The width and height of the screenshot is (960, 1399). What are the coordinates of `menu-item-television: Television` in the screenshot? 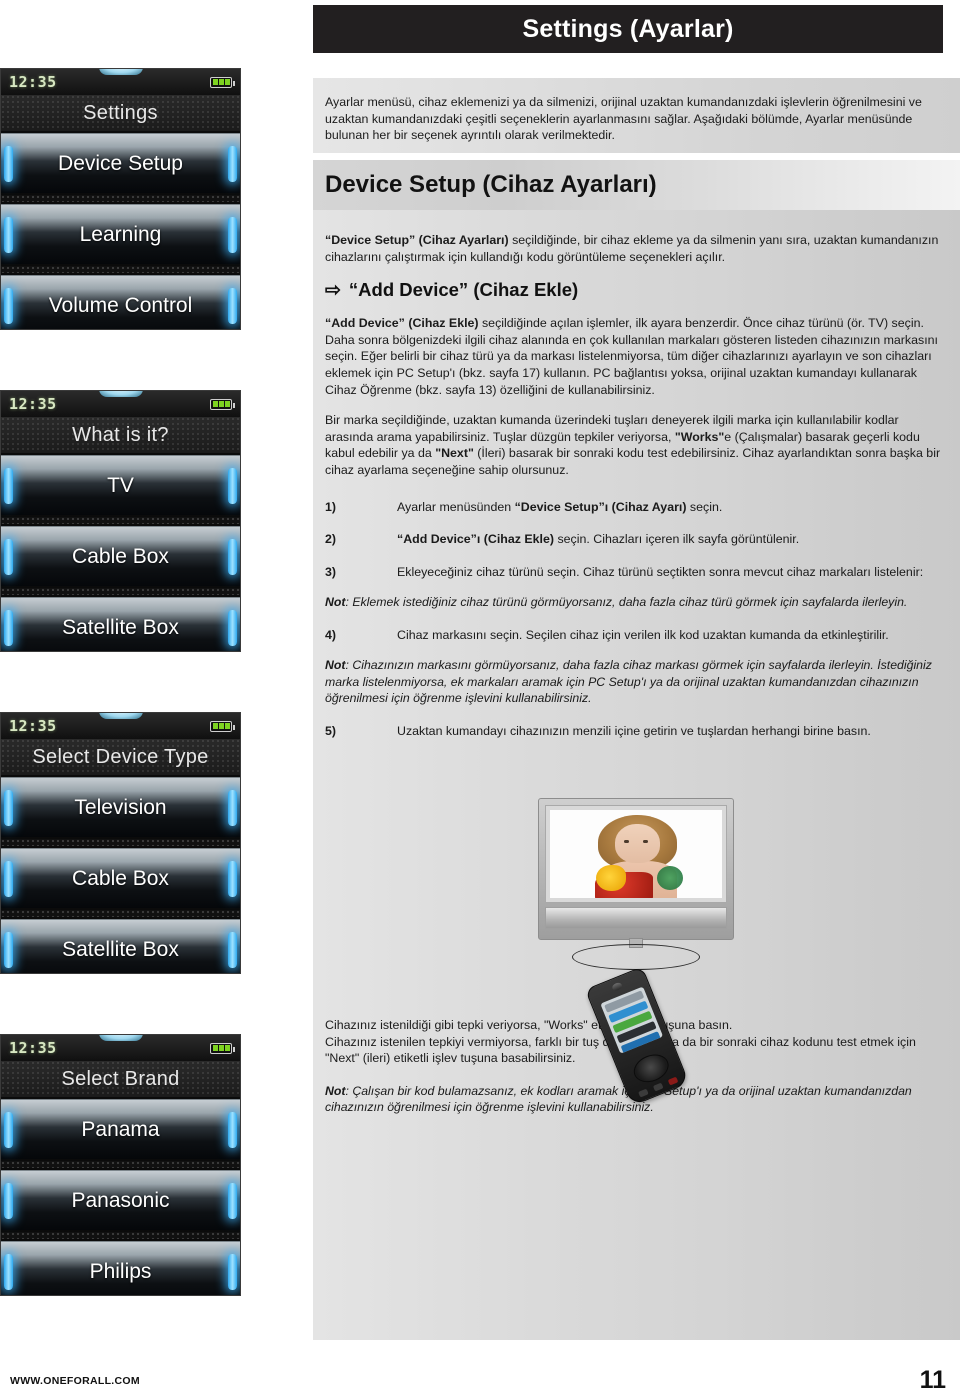 It's located at (120, 807).